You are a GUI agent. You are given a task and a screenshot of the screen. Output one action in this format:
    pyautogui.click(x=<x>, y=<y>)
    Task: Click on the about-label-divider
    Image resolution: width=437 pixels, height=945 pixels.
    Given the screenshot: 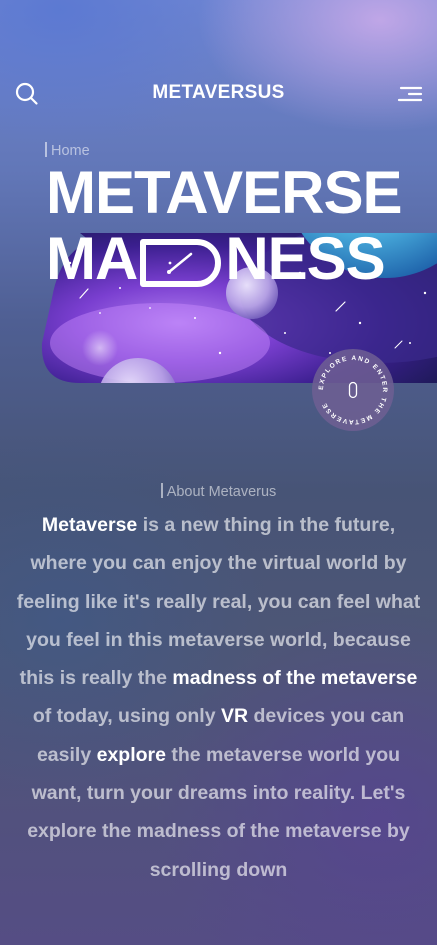 What is the action you would take?
    pyautogui.click(x=161, y=490)
    